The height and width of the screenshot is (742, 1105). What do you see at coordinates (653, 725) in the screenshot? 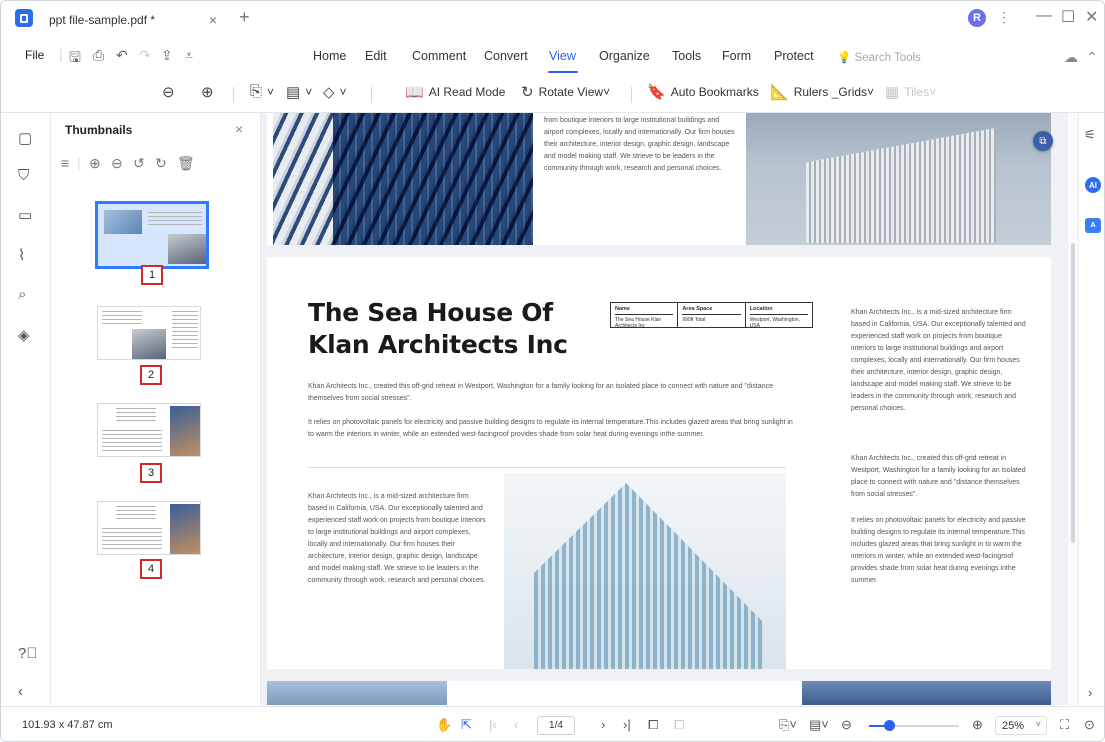
I see `single-page-view-icon: ⧠` at bounding box center [653, 725].